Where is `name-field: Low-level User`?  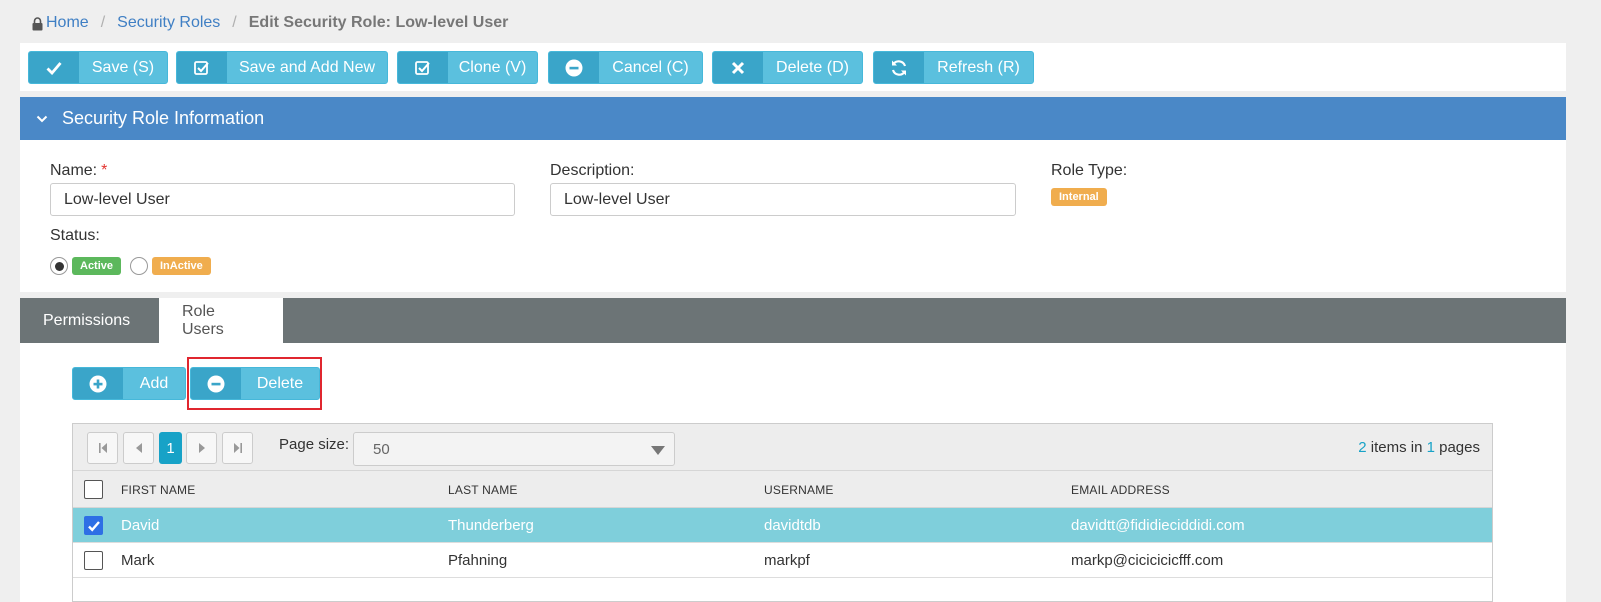
name-field: Low-level User is located at coordinates (282, 199).